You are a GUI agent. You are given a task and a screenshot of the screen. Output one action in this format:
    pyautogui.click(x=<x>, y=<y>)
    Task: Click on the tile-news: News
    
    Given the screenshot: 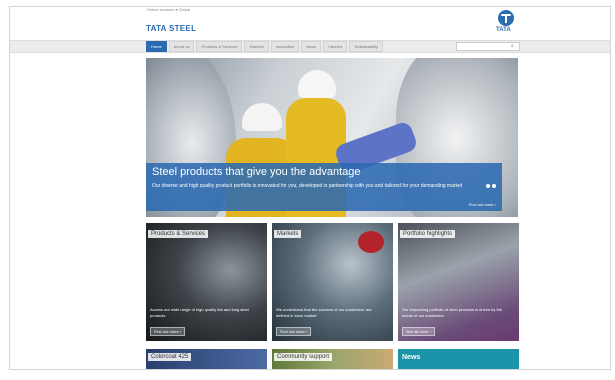 What is the action you would take?
    pyautogui.click(x=458, y=359)
    